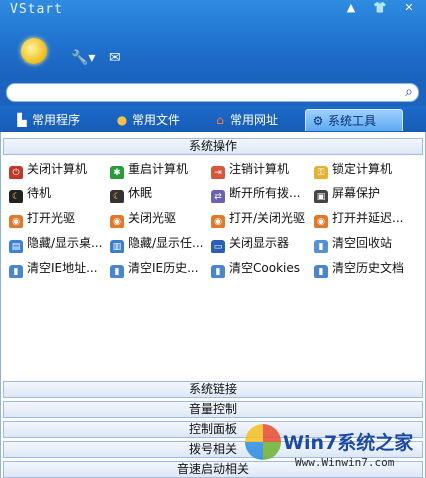  I want to click on hibernate-item: ☾ 休眠, so click(160, 193).